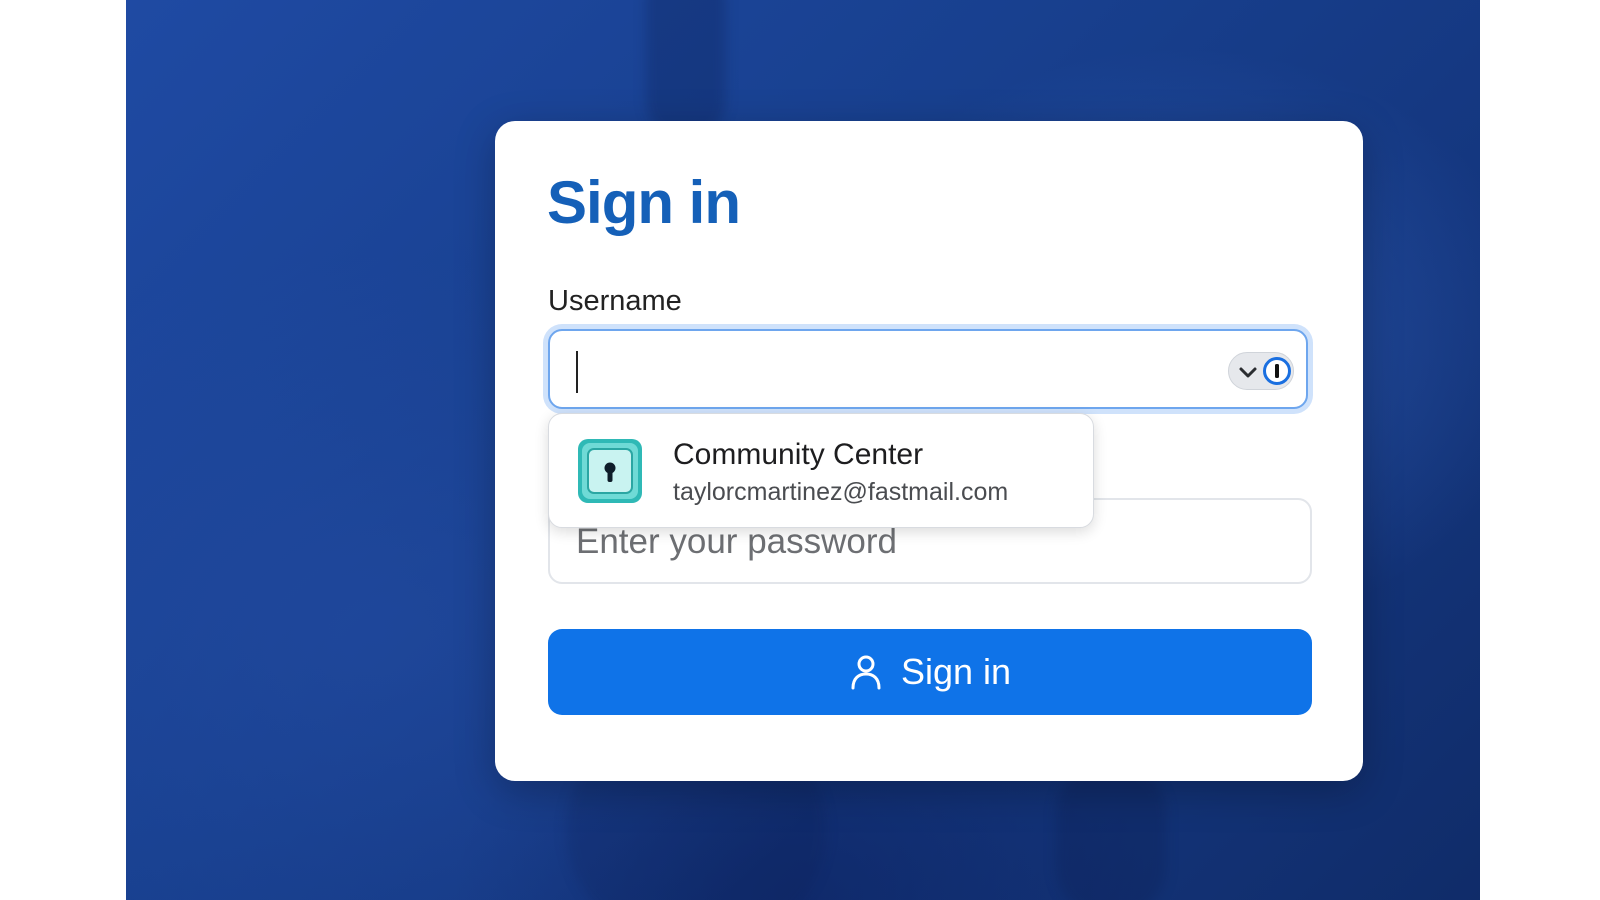 This screenshot has height=900, width=1600. I want to click on sign-in-button: Sign in, so click(930, 672).